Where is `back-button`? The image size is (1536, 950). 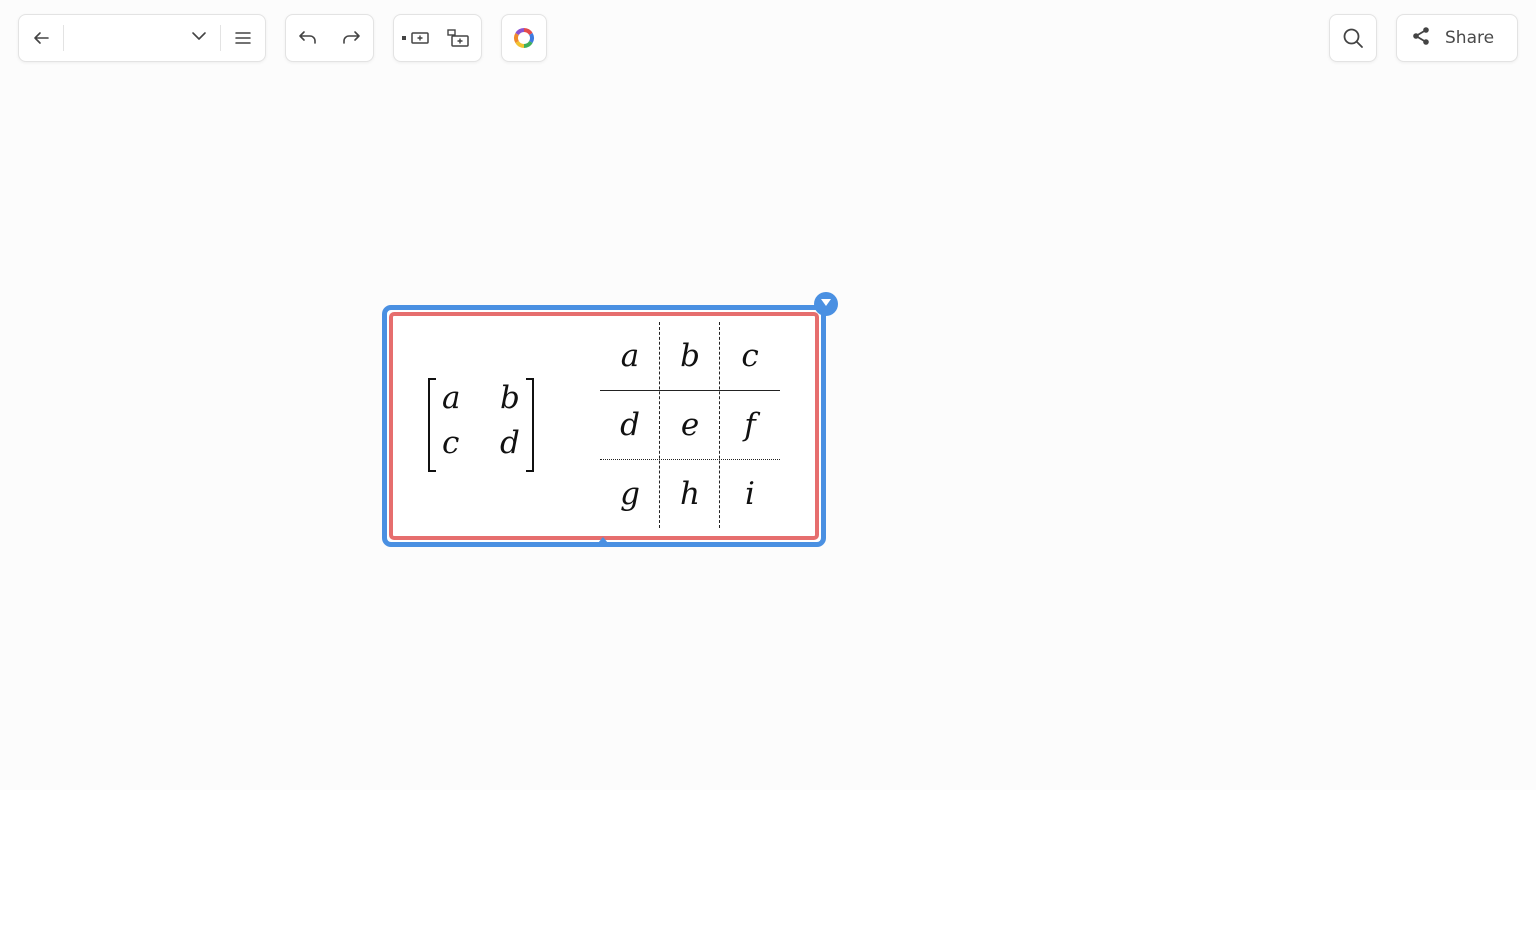 back-button is located at coordinates (41, 38).